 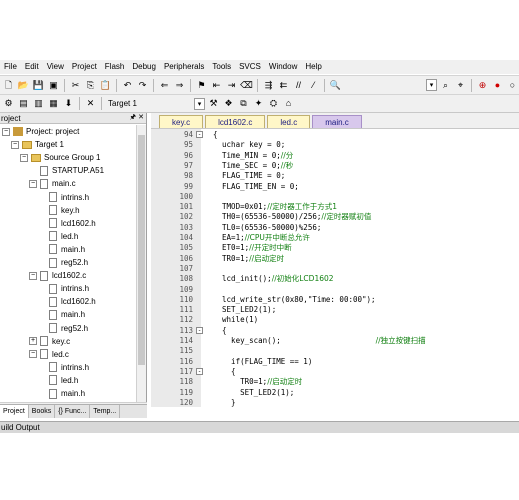 I want to click on expand-icon: +, so click(x=33, y=341).